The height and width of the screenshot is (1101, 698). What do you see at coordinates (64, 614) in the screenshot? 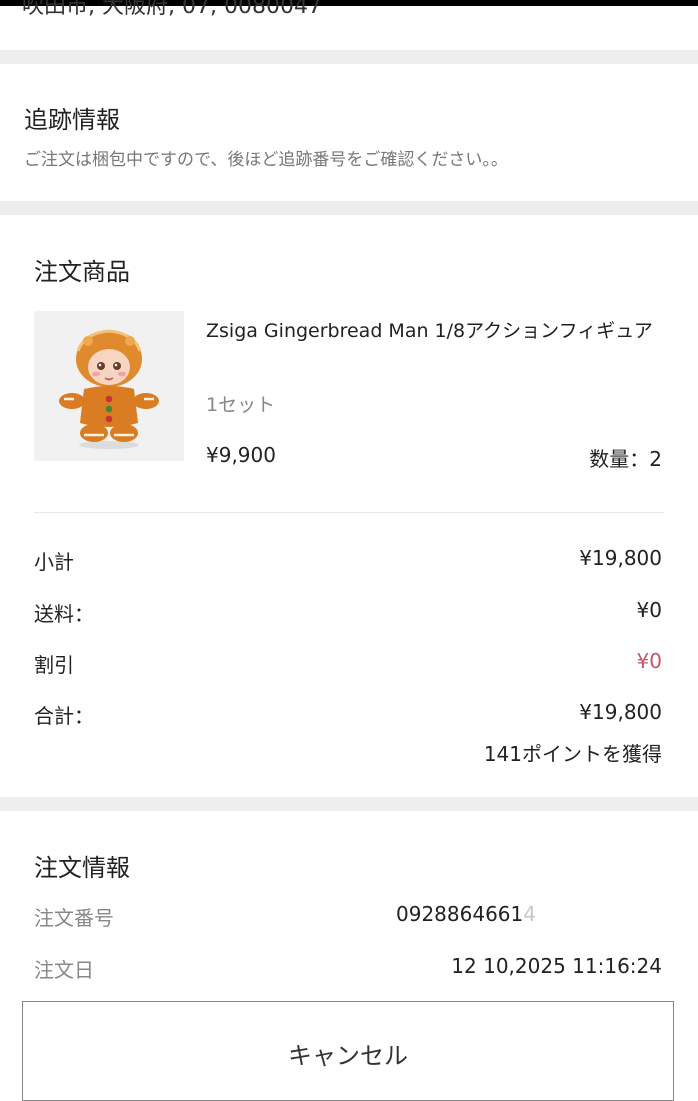
I see `shipping-label: 送料：` at bounding box center [64, 614].